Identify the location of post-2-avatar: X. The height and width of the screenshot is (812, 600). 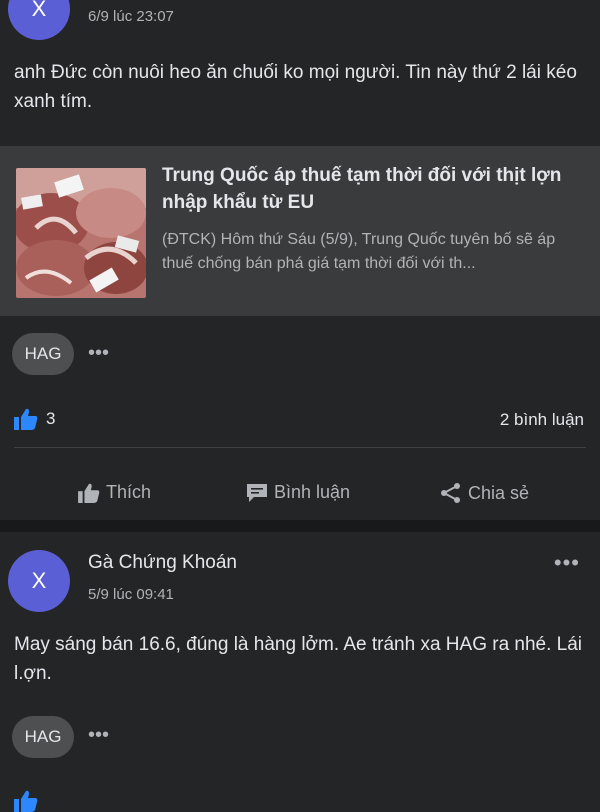
(39, 581).